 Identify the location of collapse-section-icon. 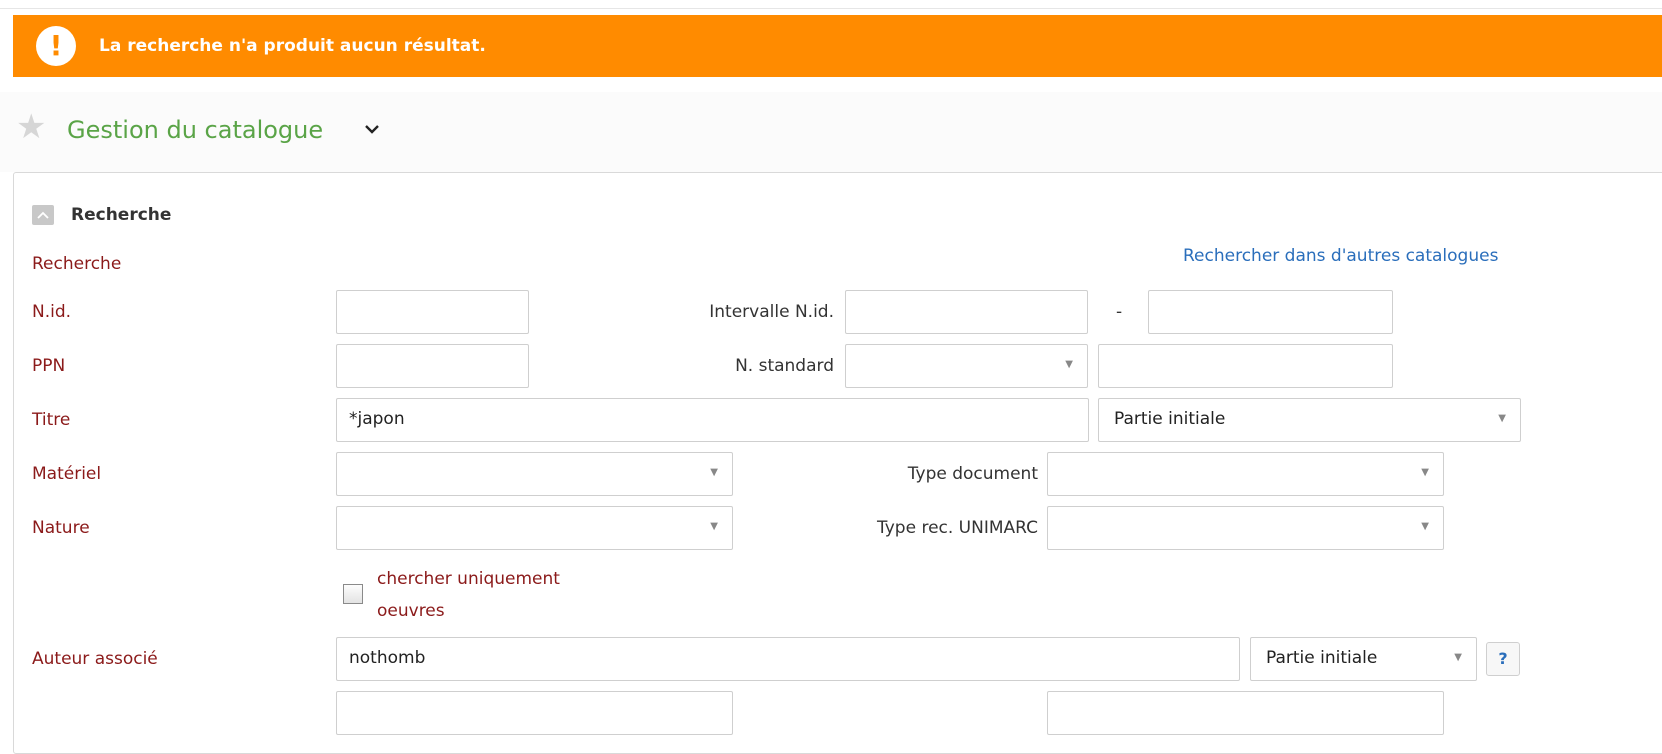
(43, 215).